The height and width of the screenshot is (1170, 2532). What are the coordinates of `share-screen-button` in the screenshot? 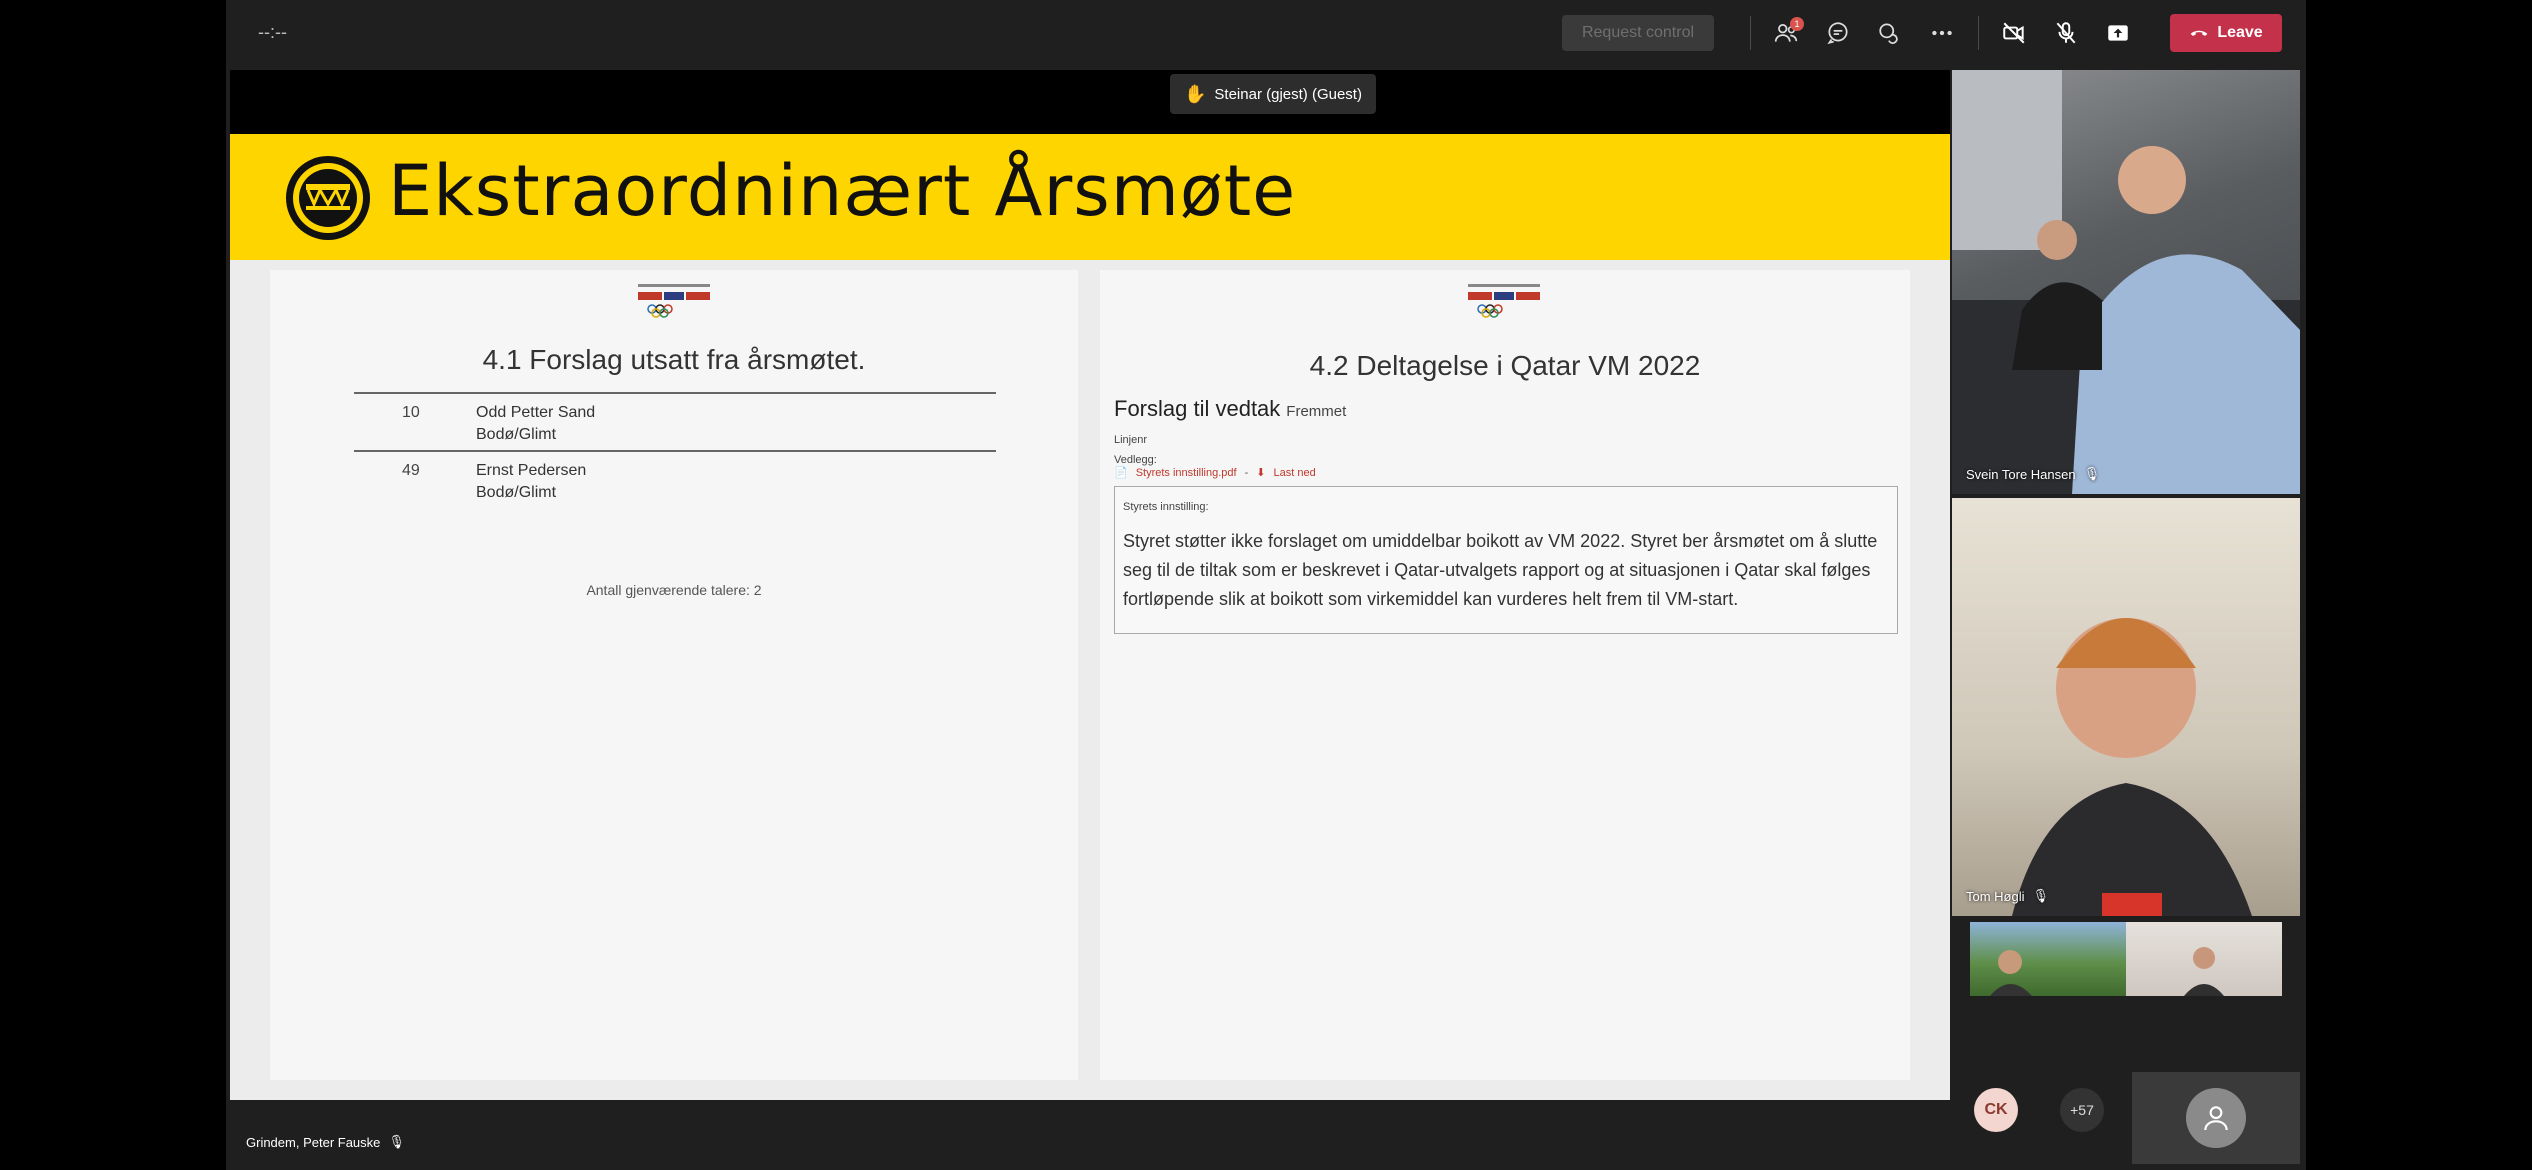 It's located at (2118, 33).